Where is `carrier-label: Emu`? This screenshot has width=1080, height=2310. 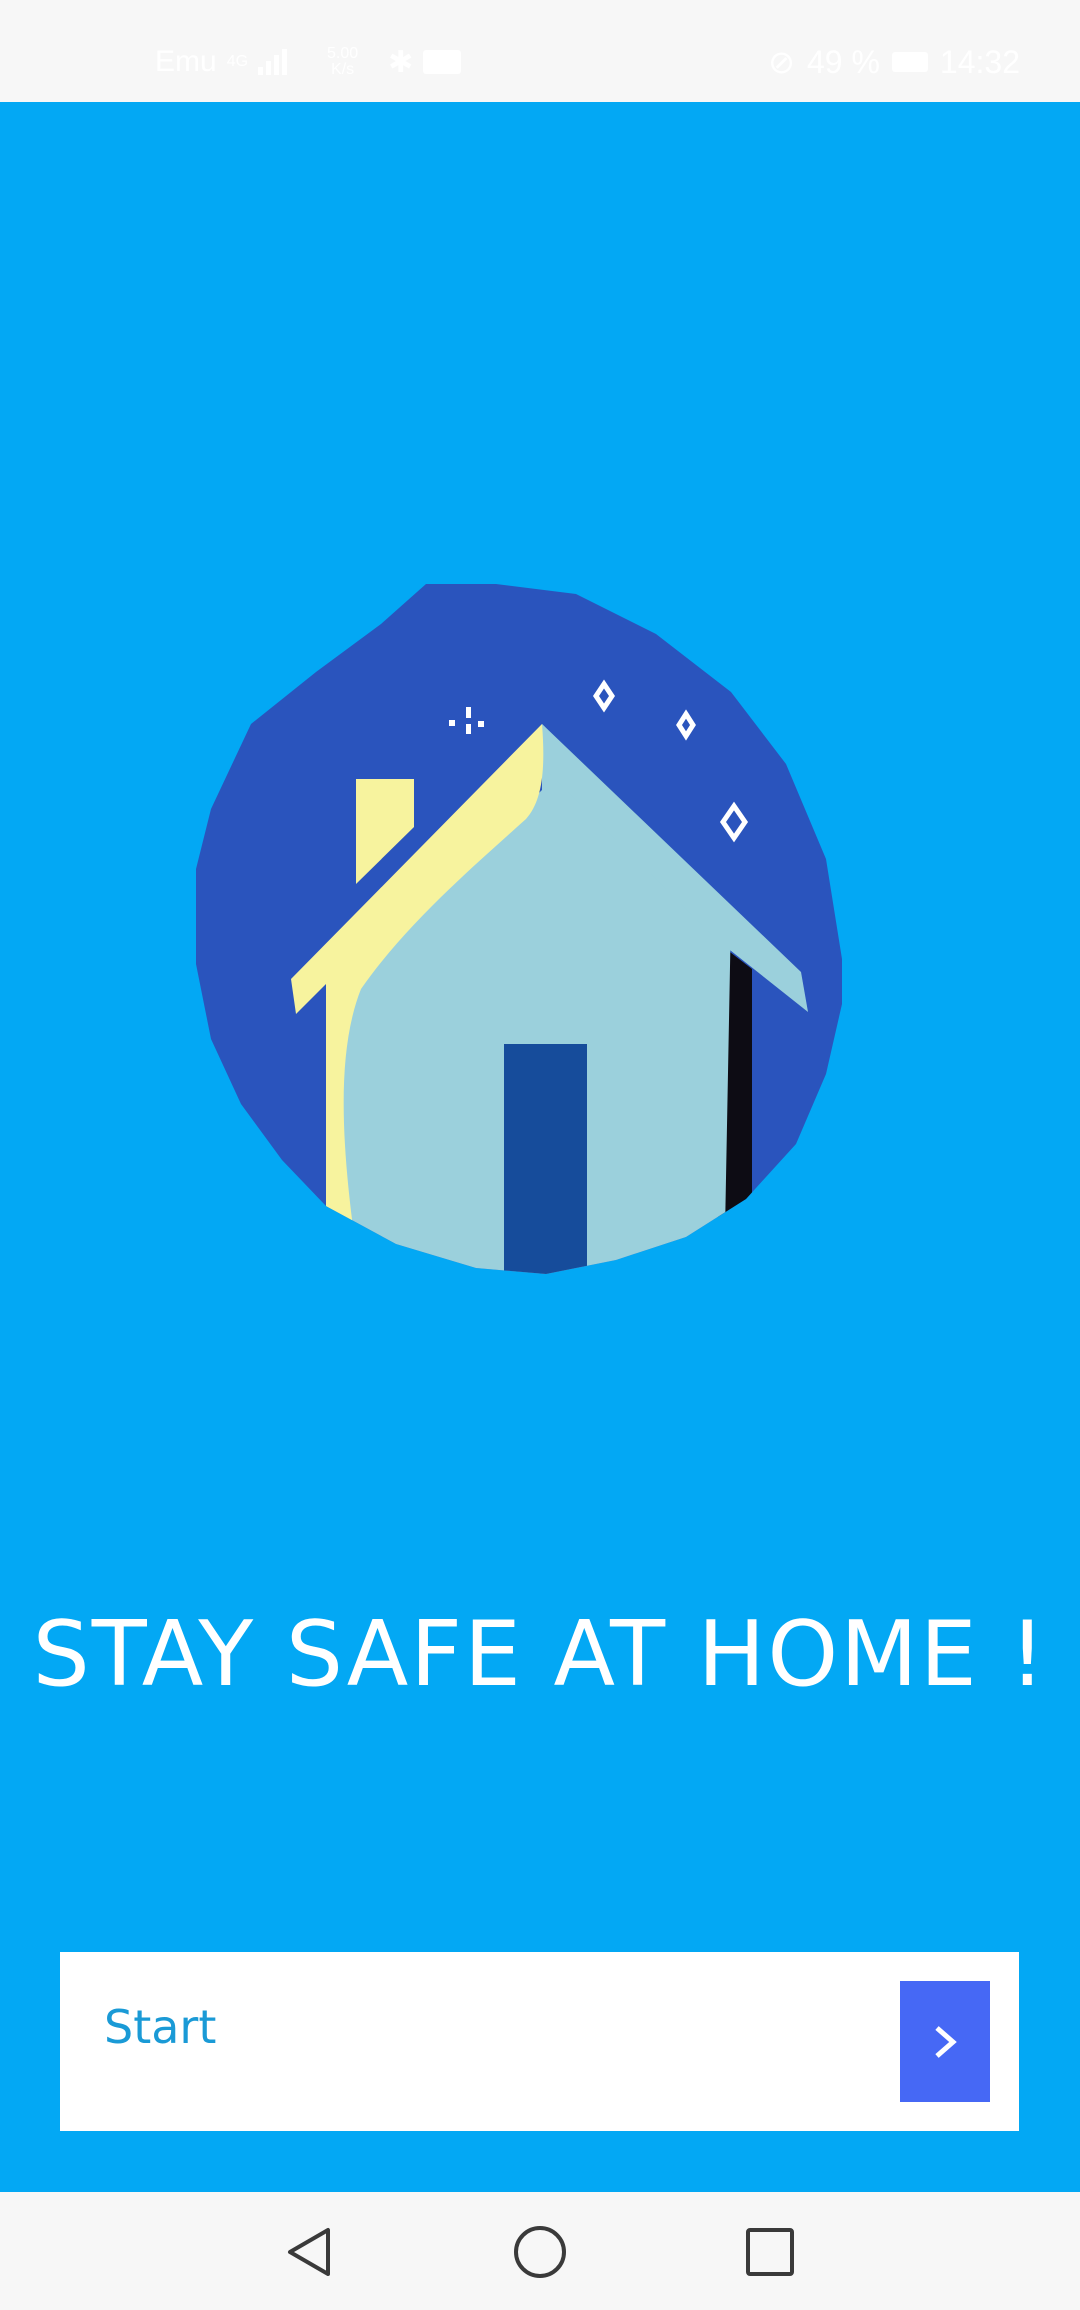 carrier-label: Emu is located at coordinates (186, 61).